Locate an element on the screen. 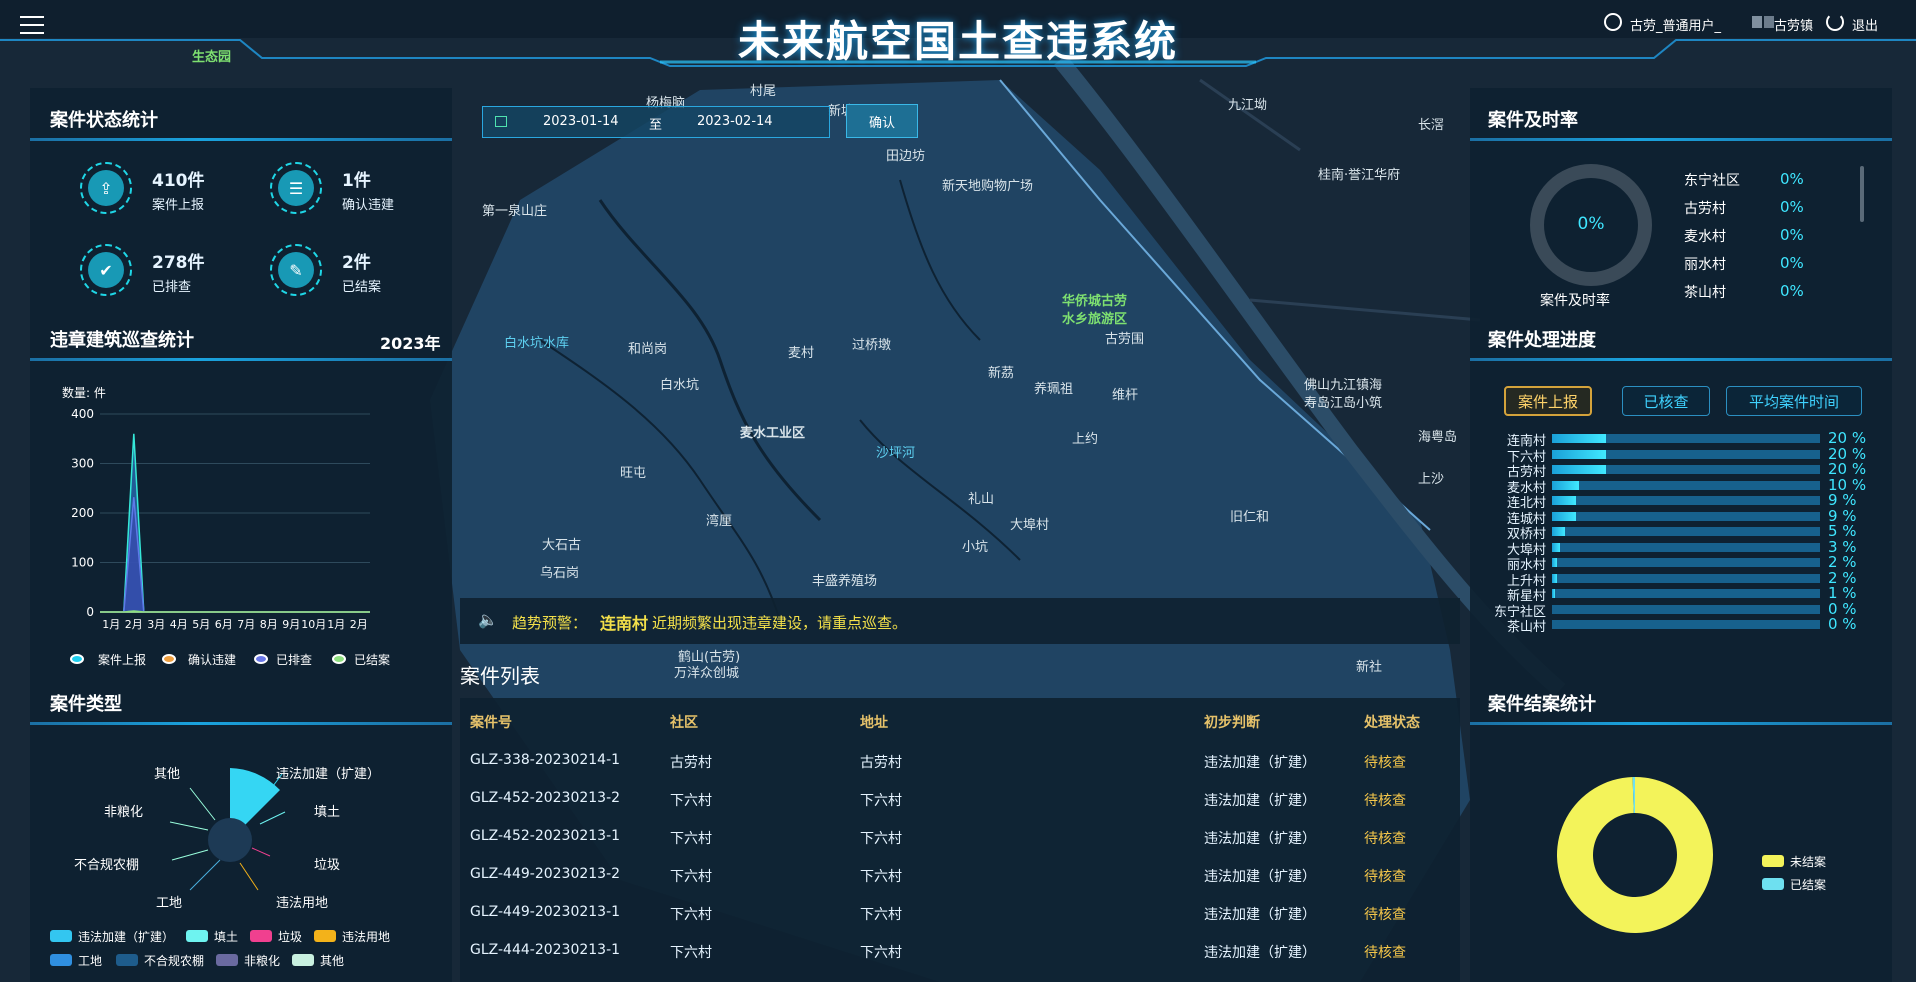 The width and height of the screenshot is (1916, 982). alert-text: 近期频繁出现违章建设，请重点巡查。 is located at coordinates (780, 623).